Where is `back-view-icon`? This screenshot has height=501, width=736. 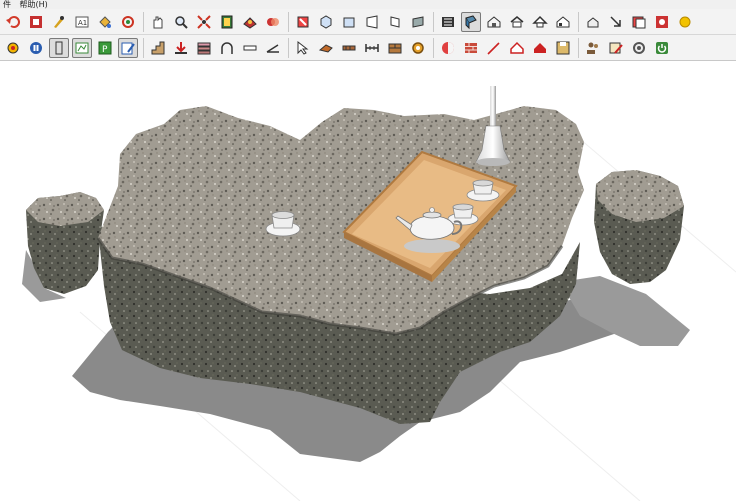 back-view-icon is located at coordinates (395, 22).